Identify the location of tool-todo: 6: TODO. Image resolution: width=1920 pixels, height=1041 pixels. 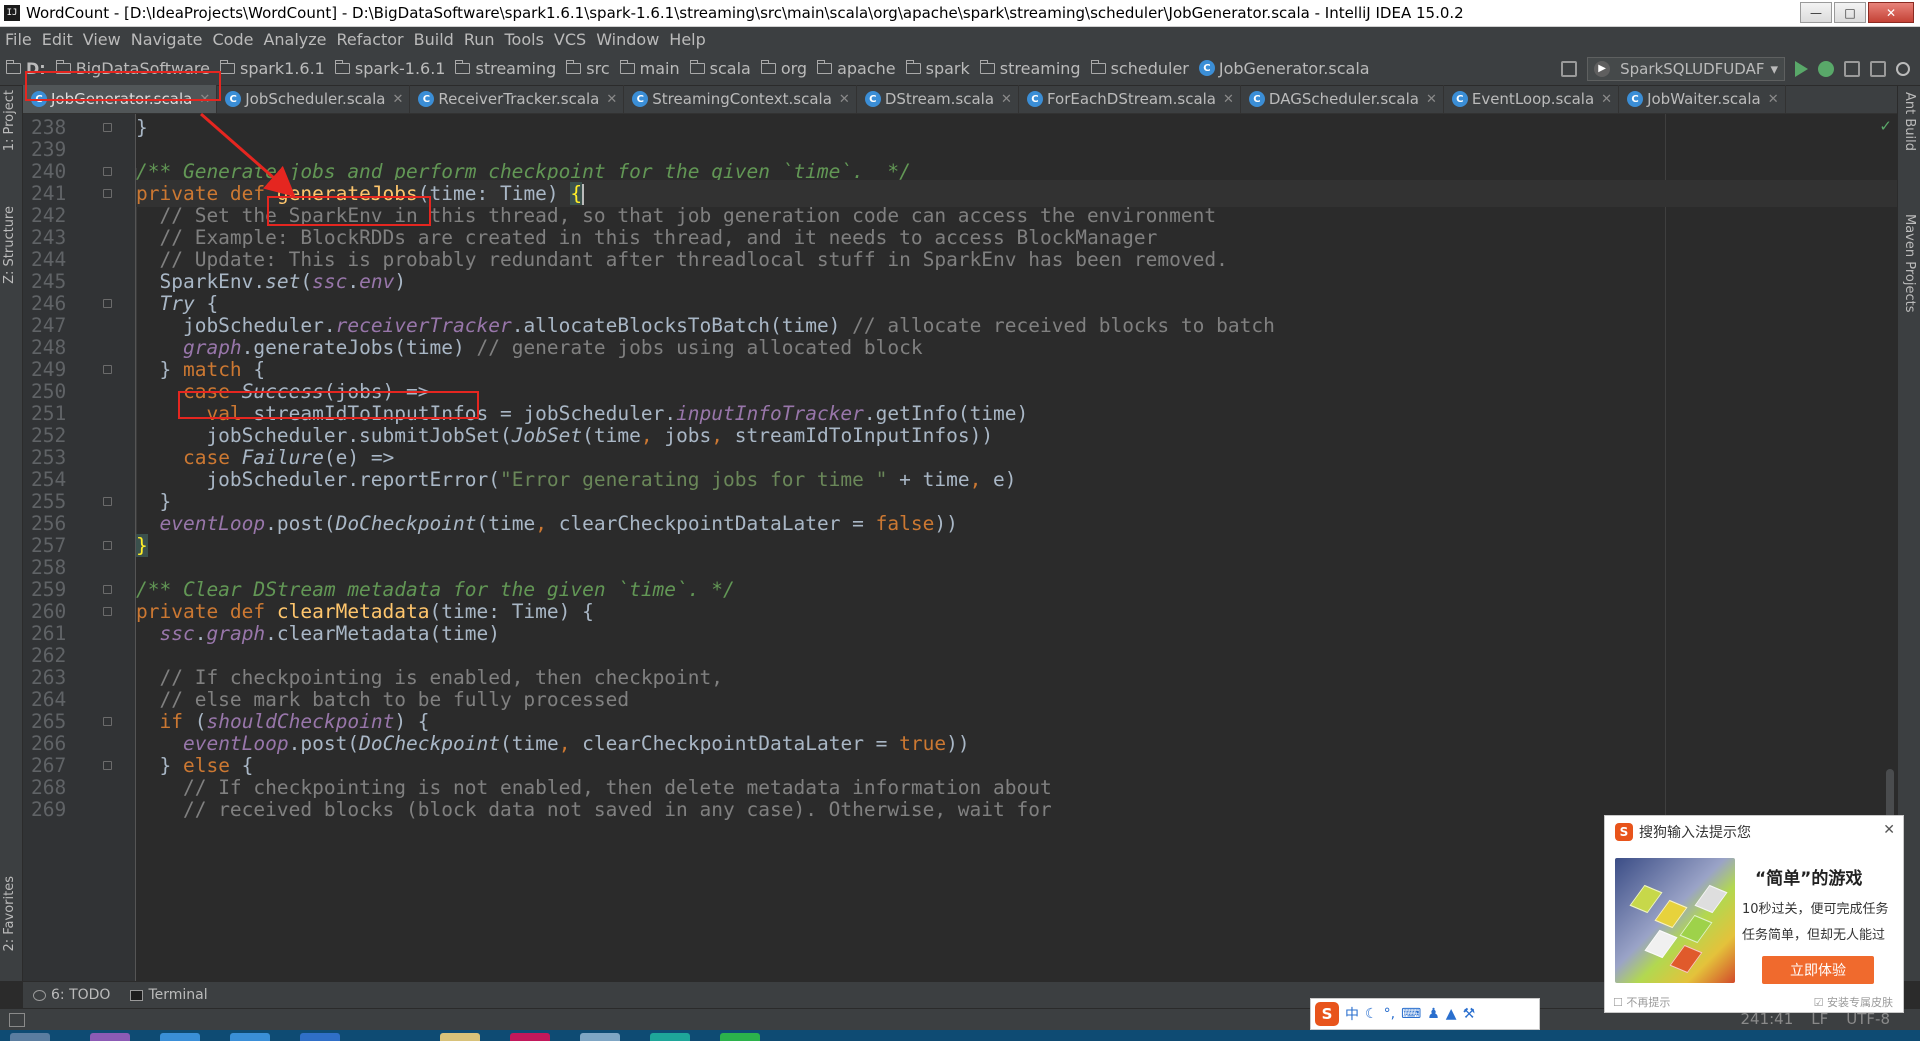
(71, 995).